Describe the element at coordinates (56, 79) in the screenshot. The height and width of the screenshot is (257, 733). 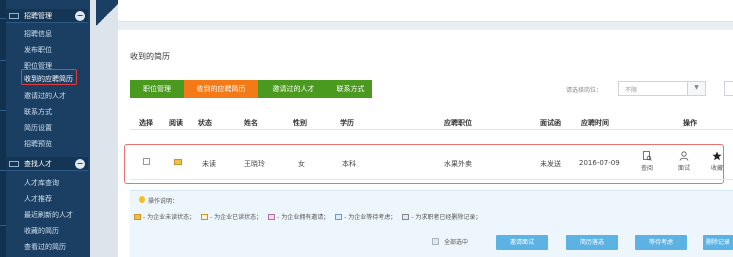
I see `sidebar-item-received-resumes: 收到的应聘简历` at that location.